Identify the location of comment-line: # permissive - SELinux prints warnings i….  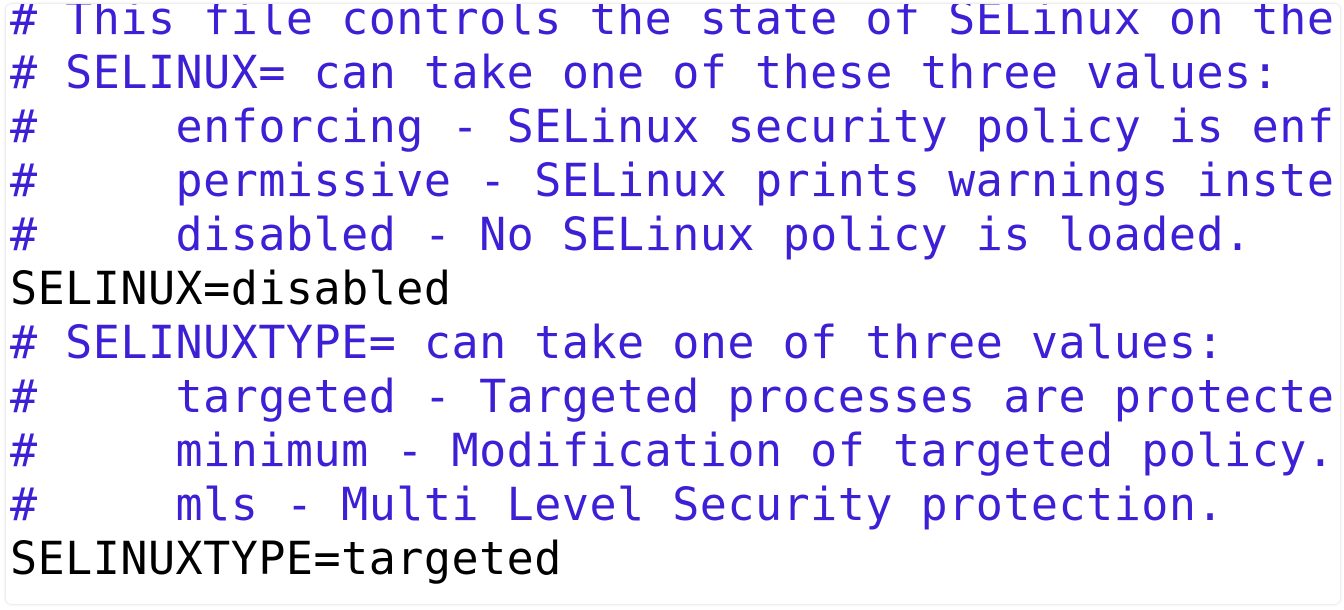
(672, 180).